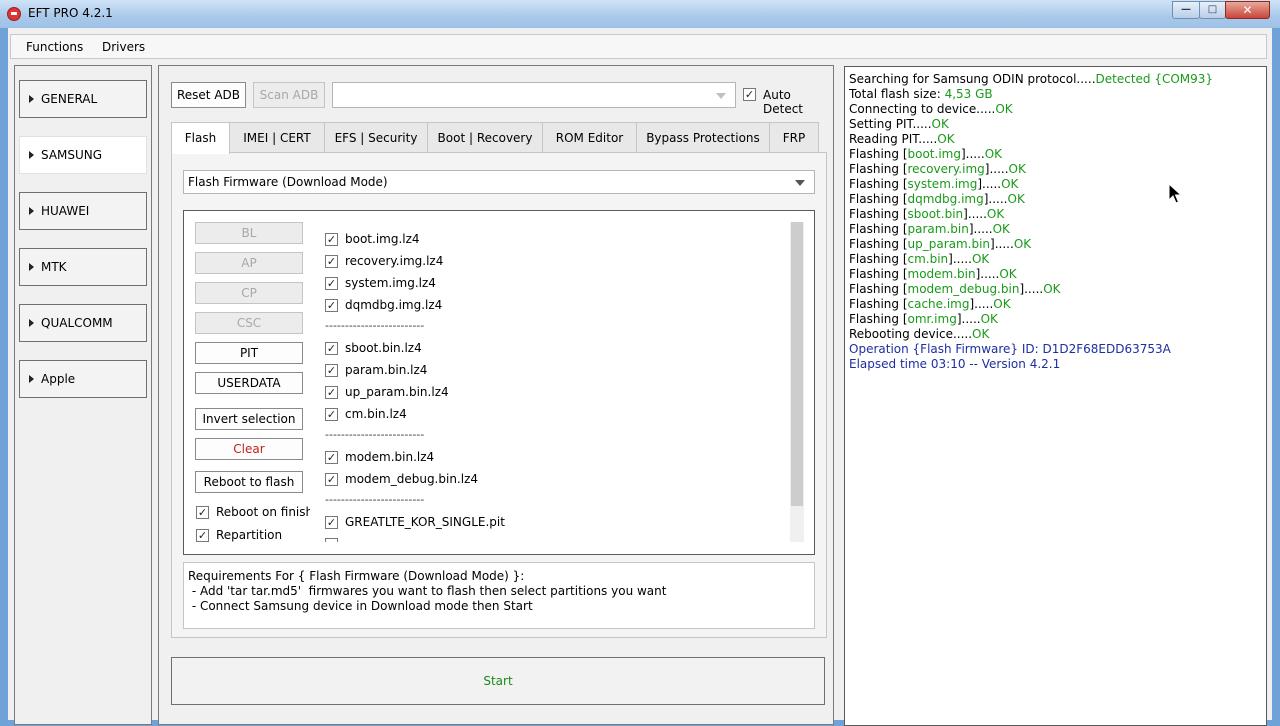 The height and width of the screenshot is (726, 1280). I want to click on tab-bypass-protections: Bypass Protections, so click(703, 137).